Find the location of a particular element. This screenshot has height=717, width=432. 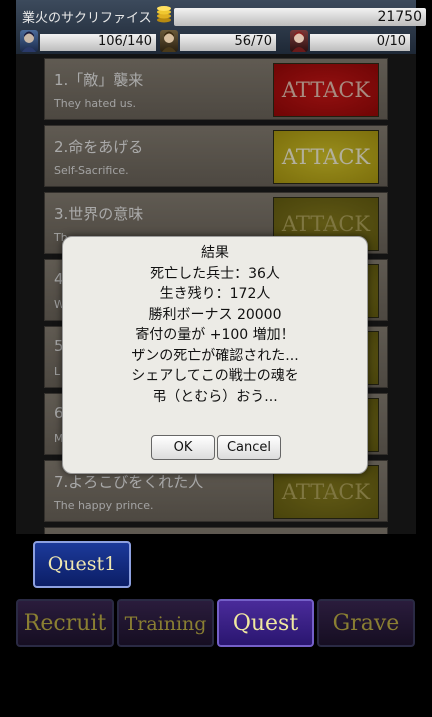

gold-coins-icon is located at coordinates (164, 14).